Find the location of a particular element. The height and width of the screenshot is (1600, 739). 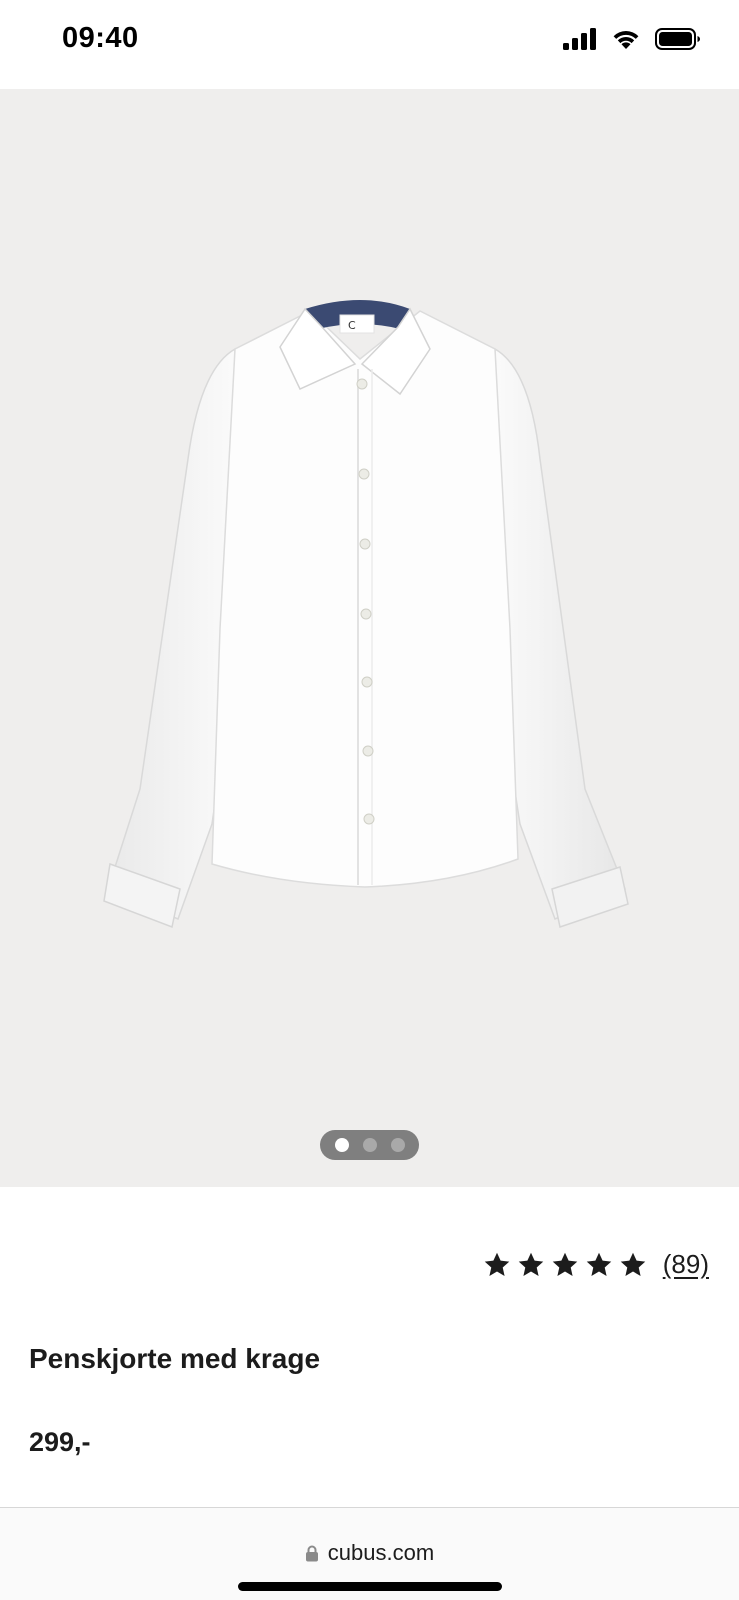

battery-icon is located at coordinates (677, 39).